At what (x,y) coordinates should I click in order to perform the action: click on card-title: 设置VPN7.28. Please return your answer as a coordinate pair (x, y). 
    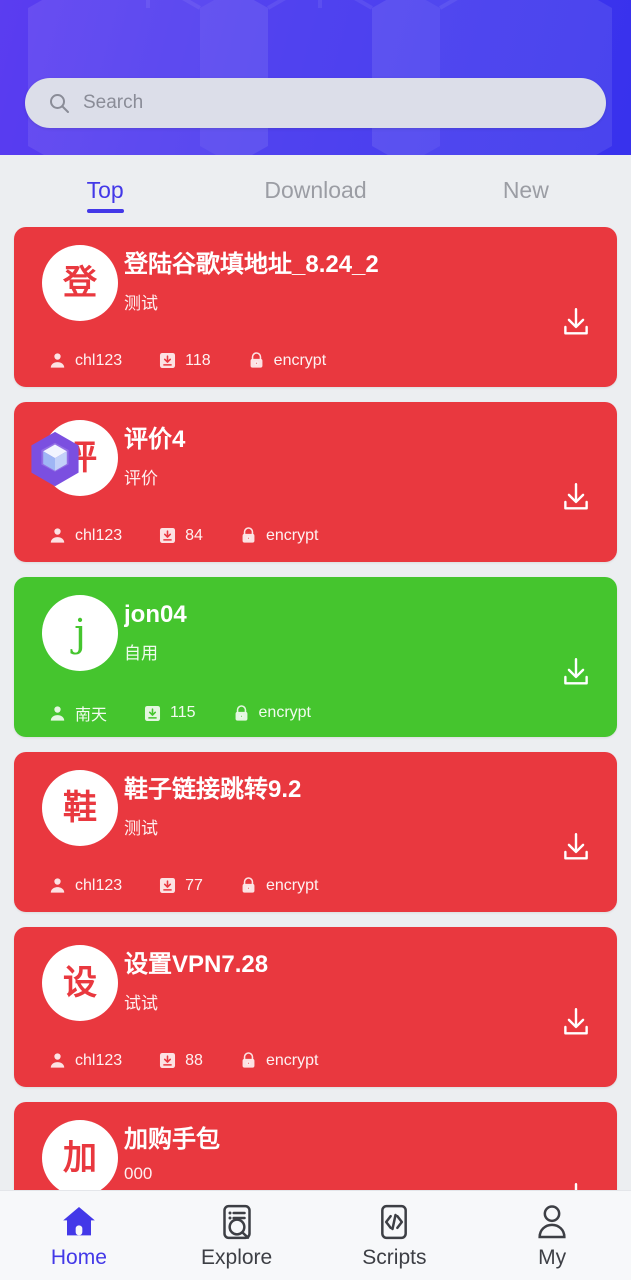
    Looking at the image, I should click on (196, 964).